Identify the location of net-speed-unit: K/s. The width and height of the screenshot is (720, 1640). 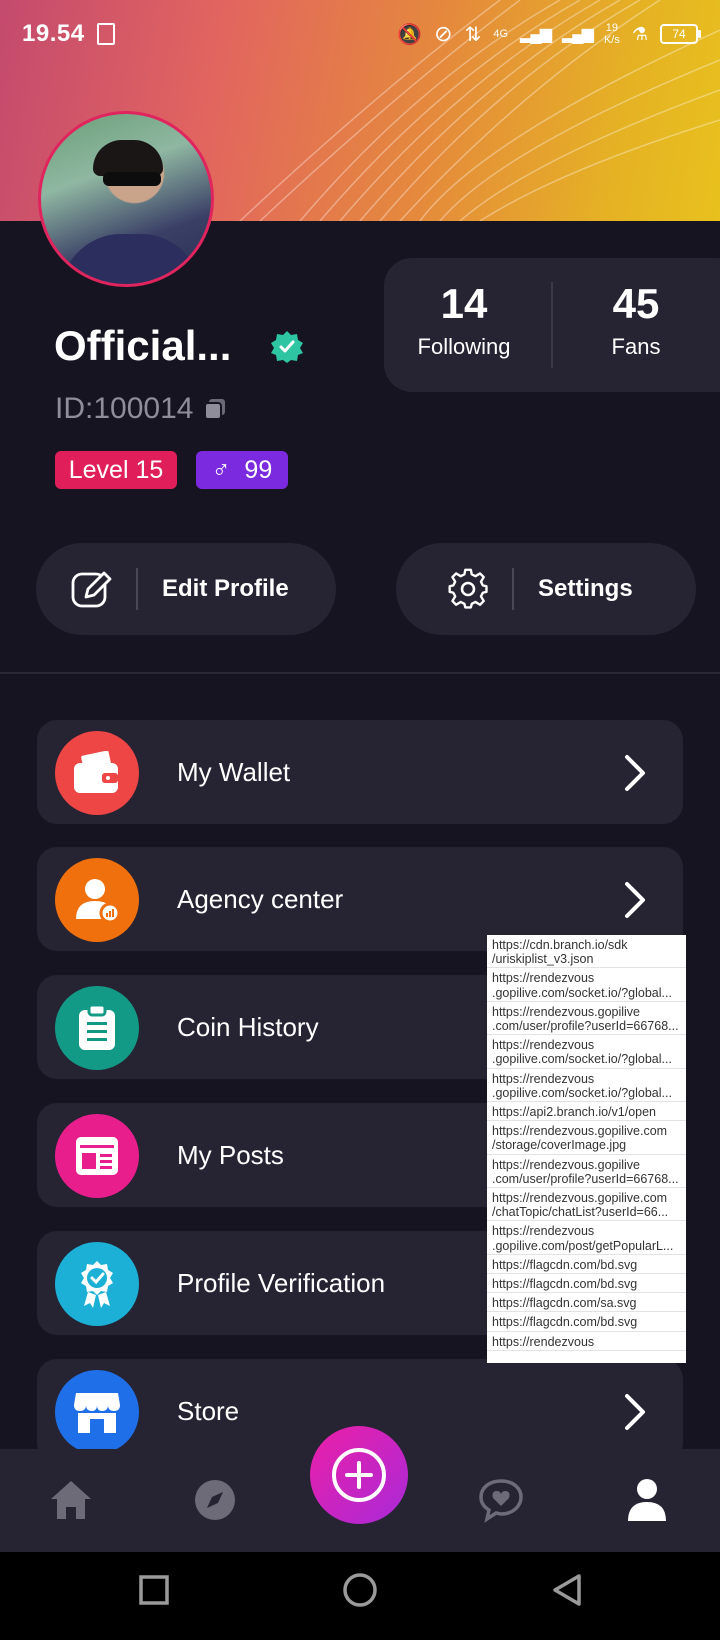
(611, 40).